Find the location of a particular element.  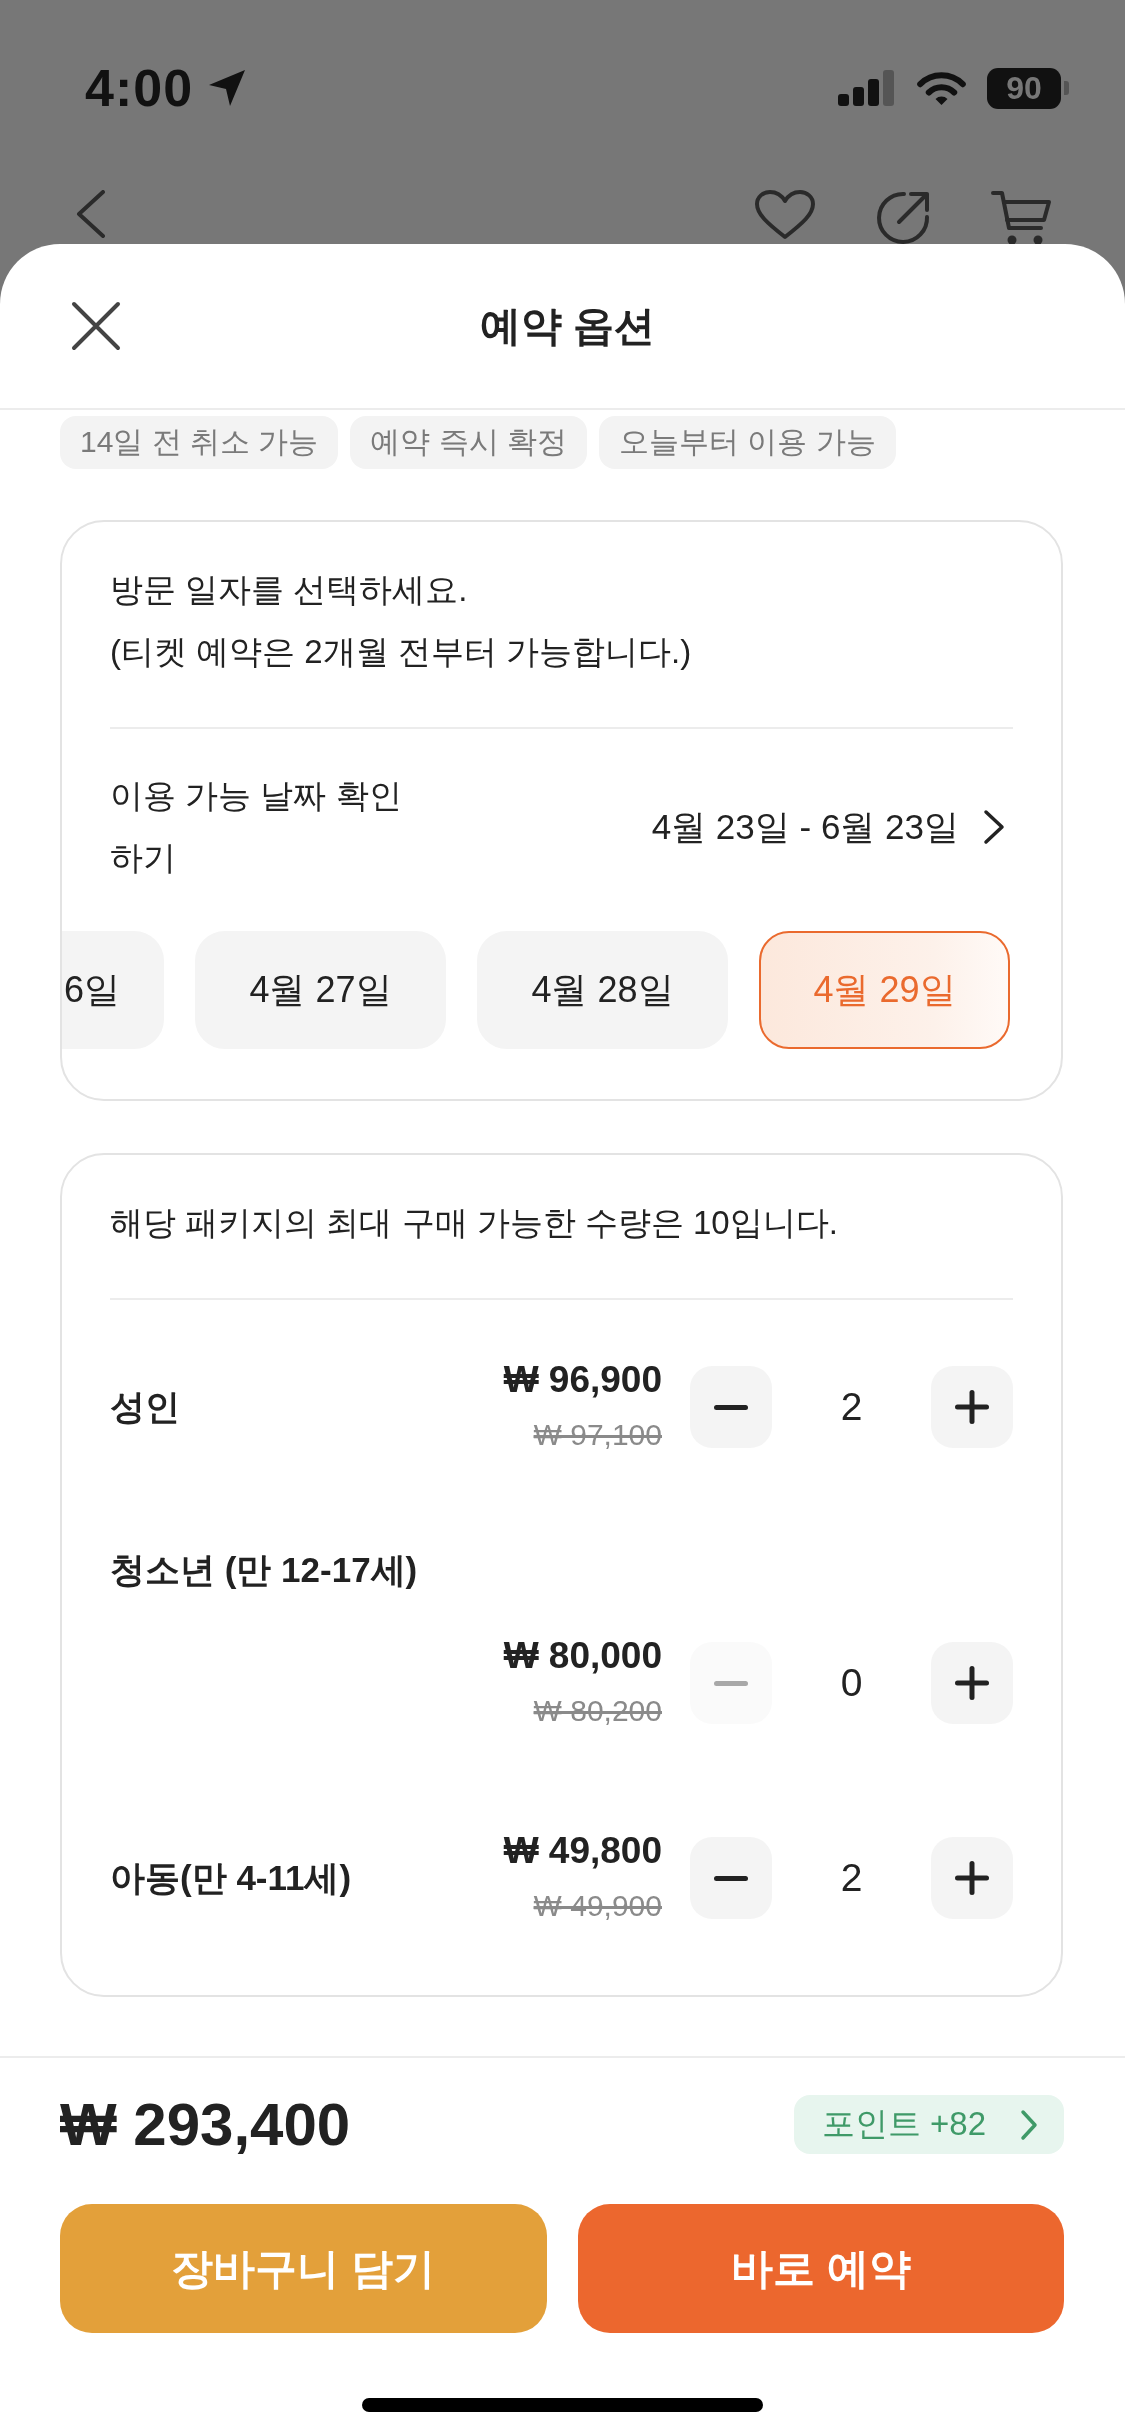

quantity-value: 0 is located at coordinates (851, 1683).